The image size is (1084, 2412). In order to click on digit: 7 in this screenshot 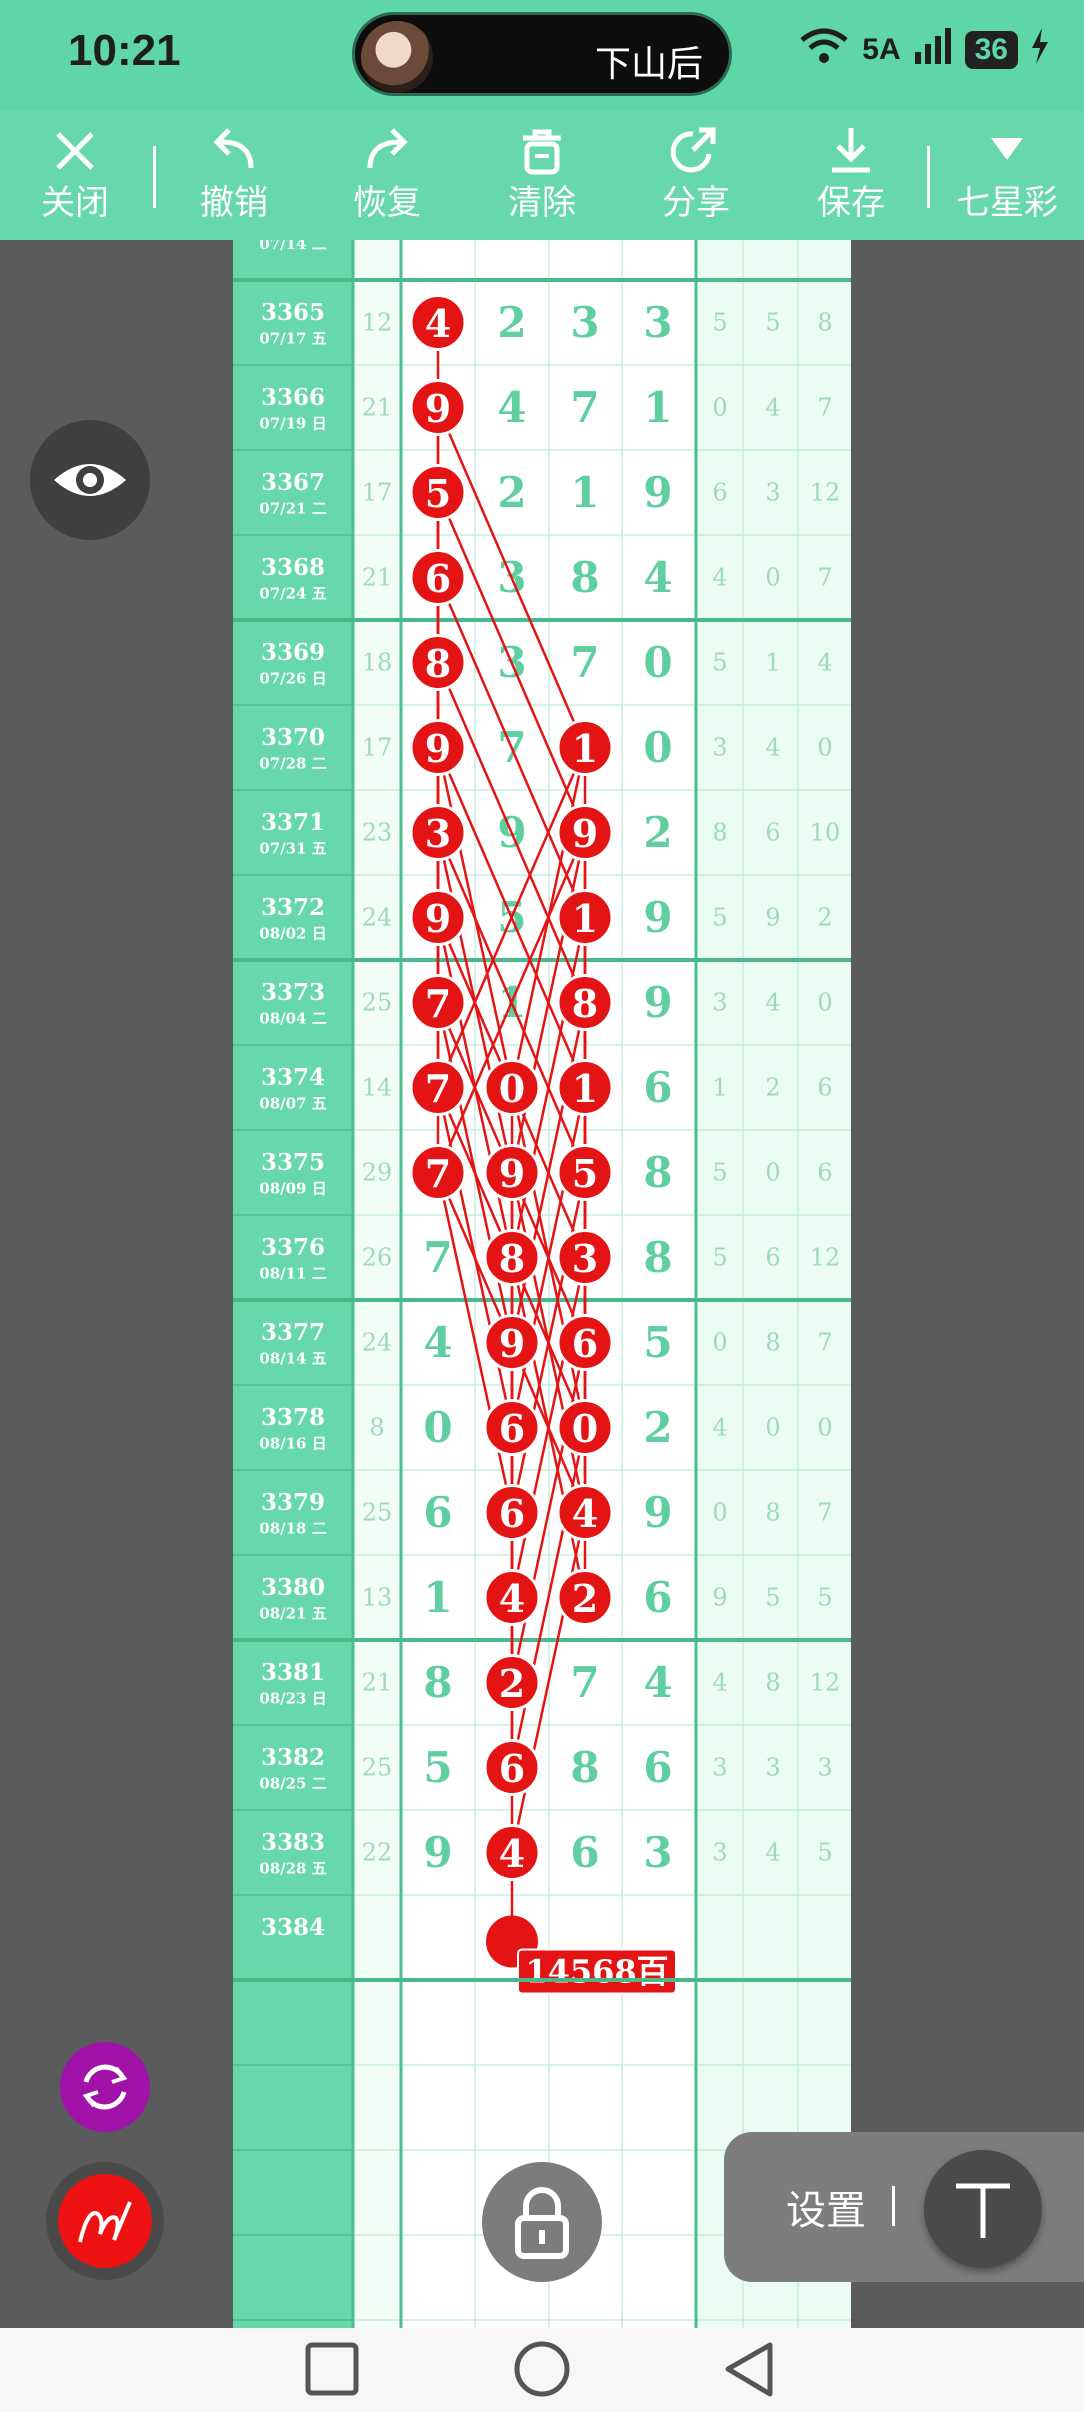, I will do `click(584, 1682)`.